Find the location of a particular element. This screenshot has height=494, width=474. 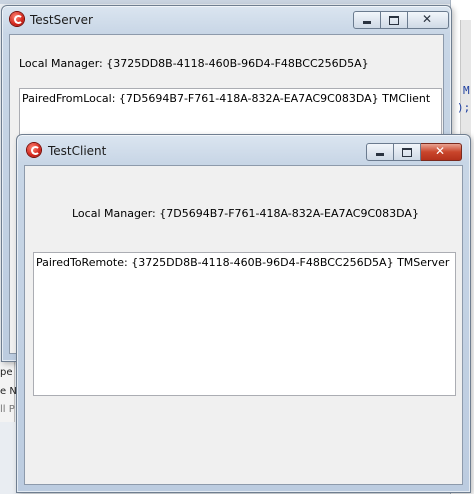

client-close-button: ✕ is located at coordinates (441, 152).